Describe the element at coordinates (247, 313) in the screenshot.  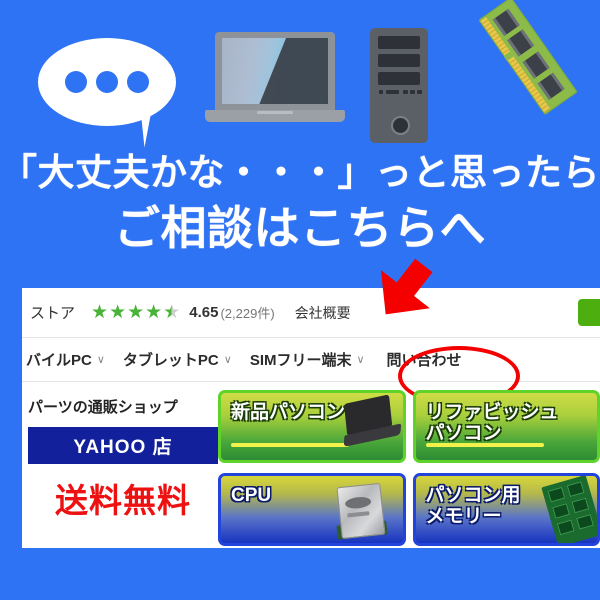
I see `rating-count: (2,229件)` at that location.